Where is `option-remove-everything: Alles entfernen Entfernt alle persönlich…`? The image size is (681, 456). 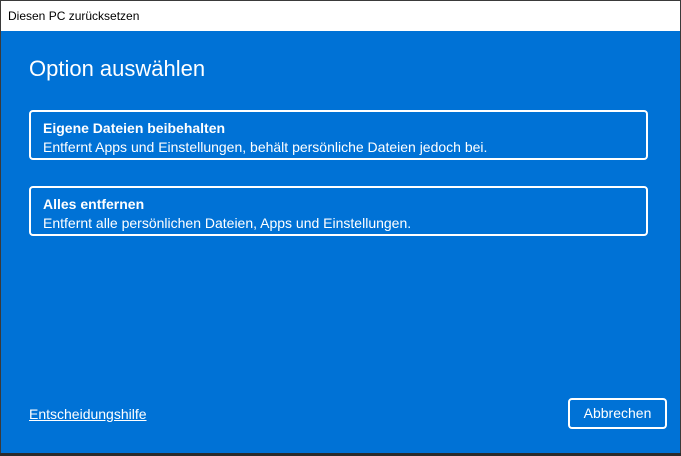
option-remove-everything: Alles entfernen Entfernt alle persönlich… is located at coordinates (338, 211).